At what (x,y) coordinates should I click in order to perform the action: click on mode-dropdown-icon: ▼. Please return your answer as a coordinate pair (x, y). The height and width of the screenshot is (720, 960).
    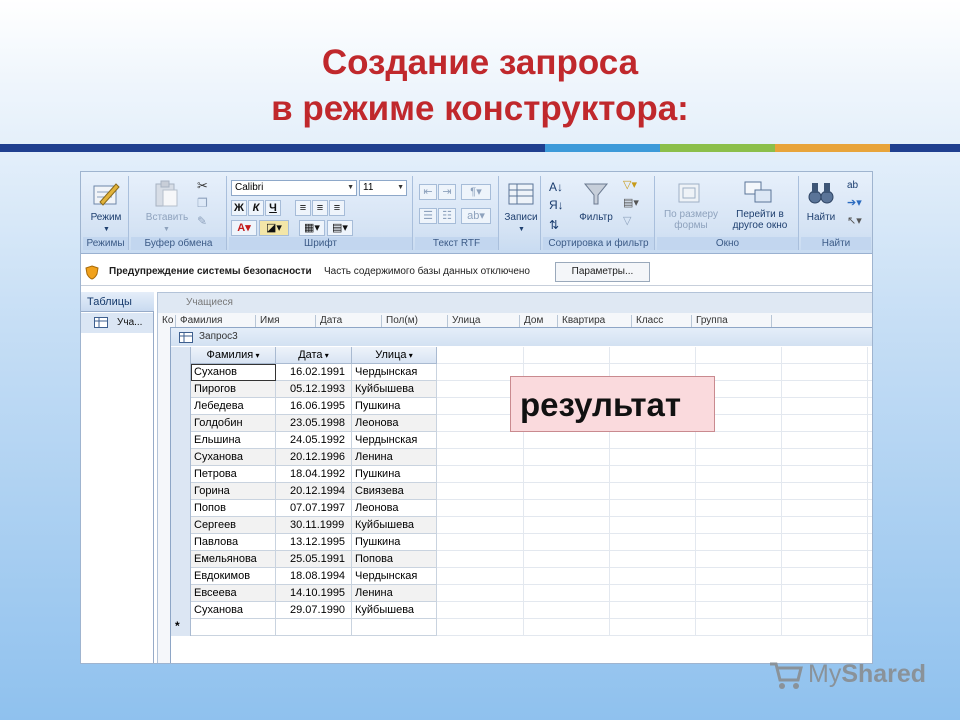
    Looking at the image, I should click on (106, 229).